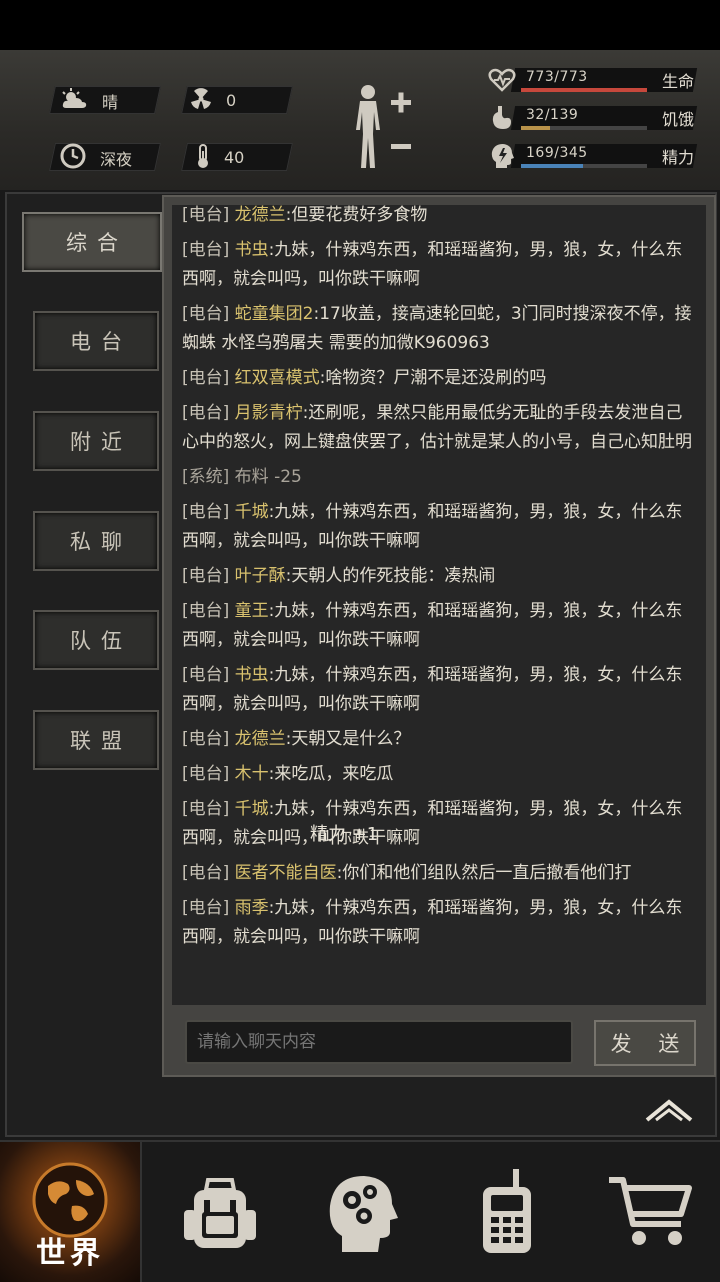 The image size is (720, 1282). I want to click on energy-fill, so click(552, 166).